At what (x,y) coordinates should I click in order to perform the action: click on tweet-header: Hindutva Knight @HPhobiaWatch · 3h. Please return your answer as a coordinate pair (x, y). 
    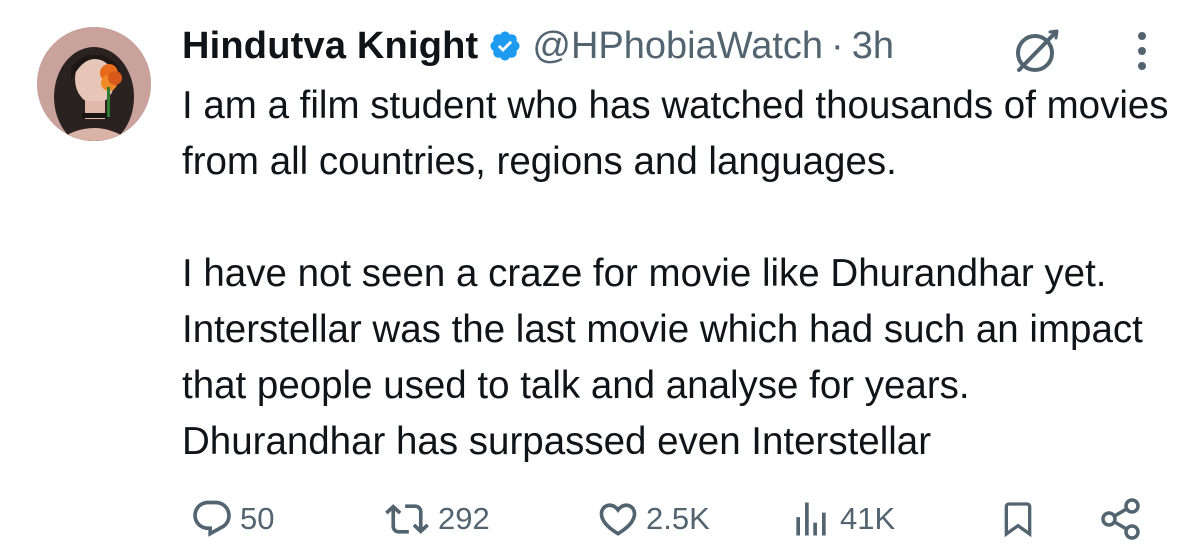
    Looking at the image, I should click on (538, 46).